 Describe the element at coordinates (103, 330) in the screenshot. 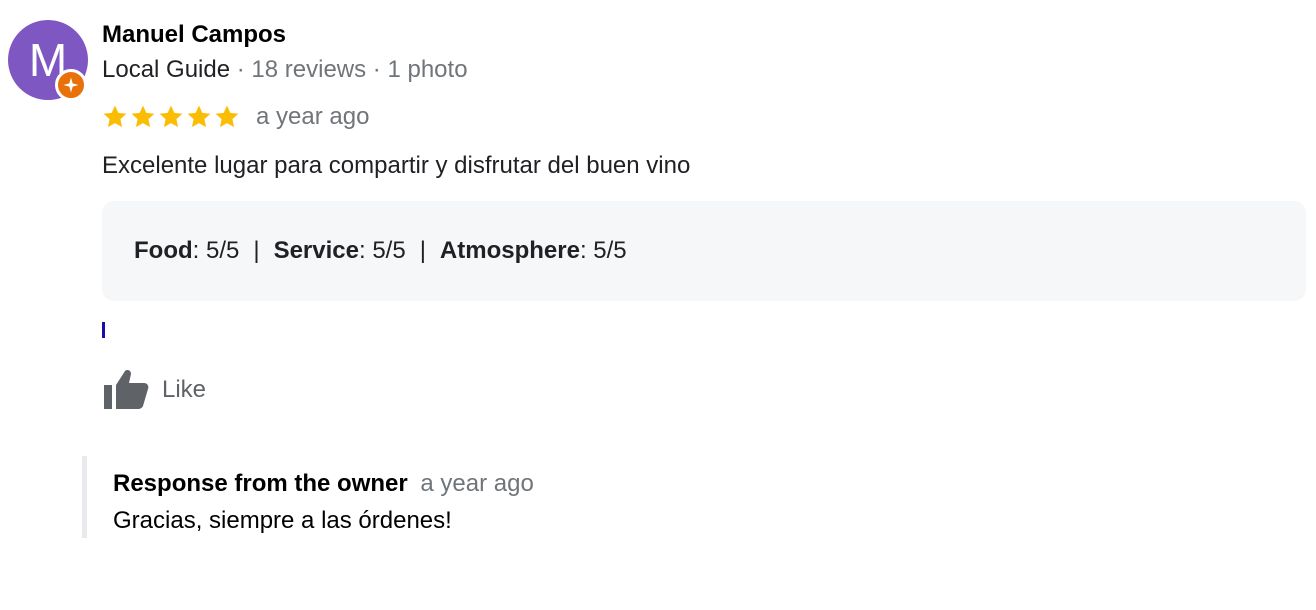

I see `link-fragment` at that location.